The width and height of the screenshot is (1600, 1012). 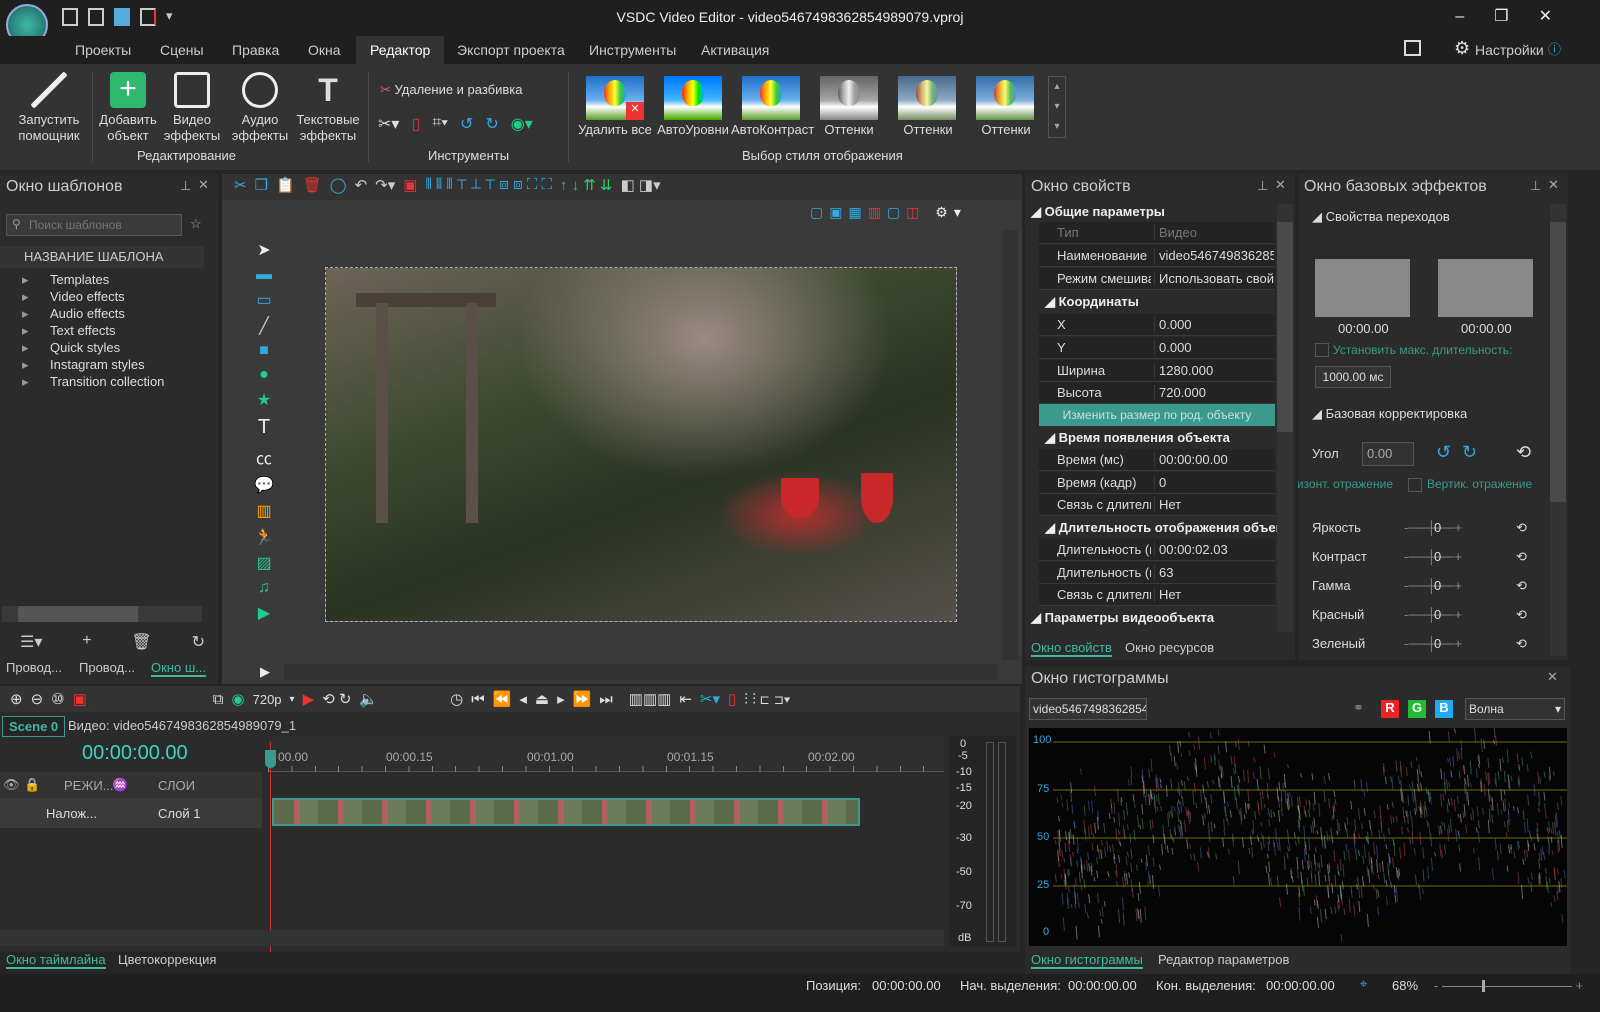 What do you see at coordinates (1444, 709) in the screenshot?
I see `channel-b-button: B` at bounding box center [1444, 709].